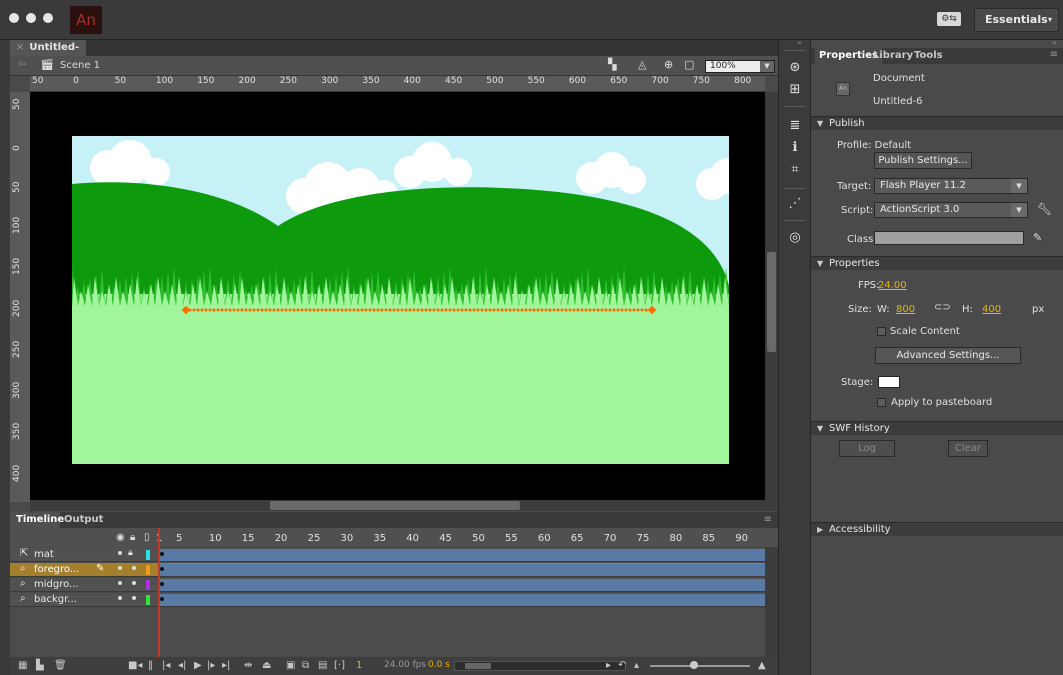  What do you see at coordinates (147, 537) in the screenshot?
I see `outline-icon: ▯` at bounding box center [147, 537].